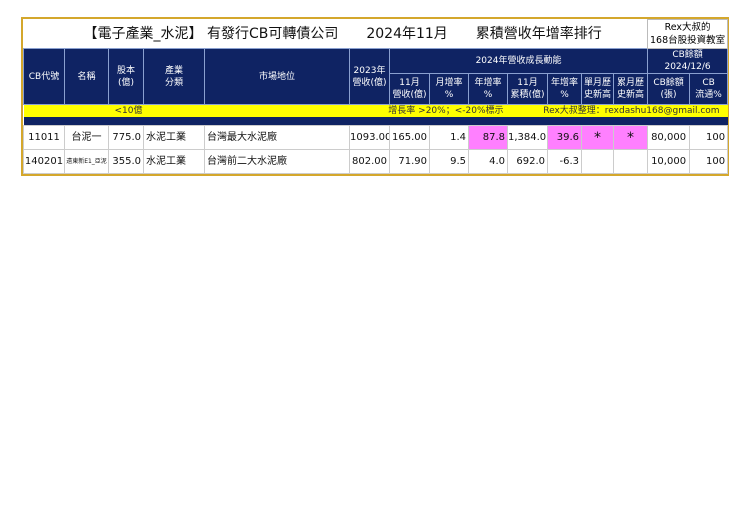 This screenshot has height=523, width=740. What do you see at coordinates (369, 137) in the screenshot?
I see `cell-rev2023: 1093.00` at bounding box center [369, 137].